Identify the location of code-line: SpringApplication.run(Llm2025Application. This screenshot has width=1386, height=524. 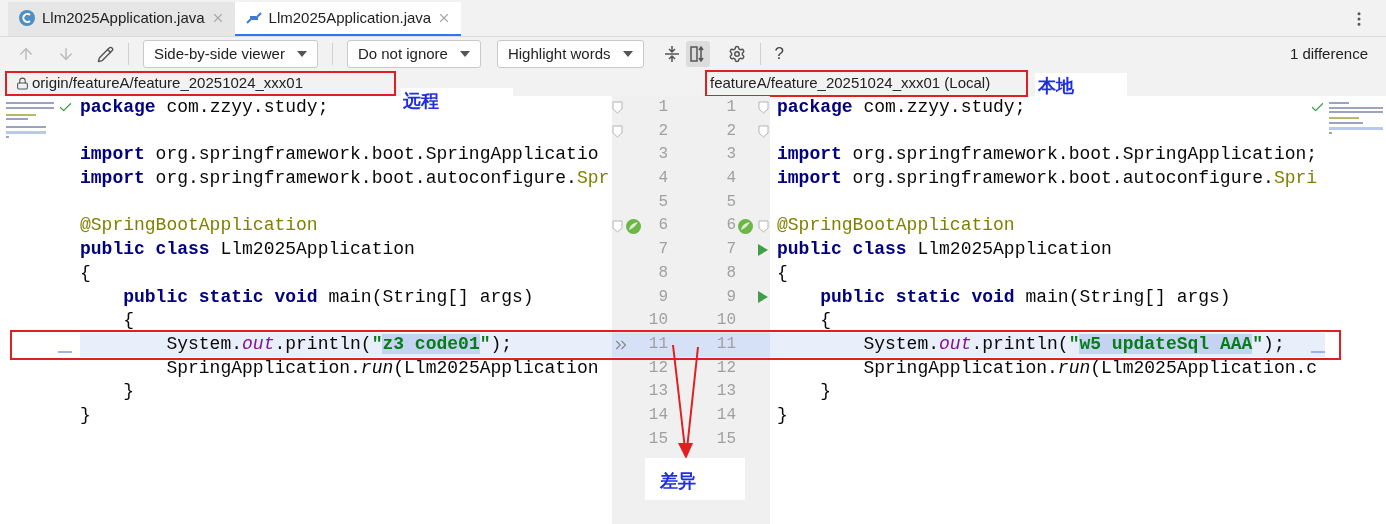
(382, 367).